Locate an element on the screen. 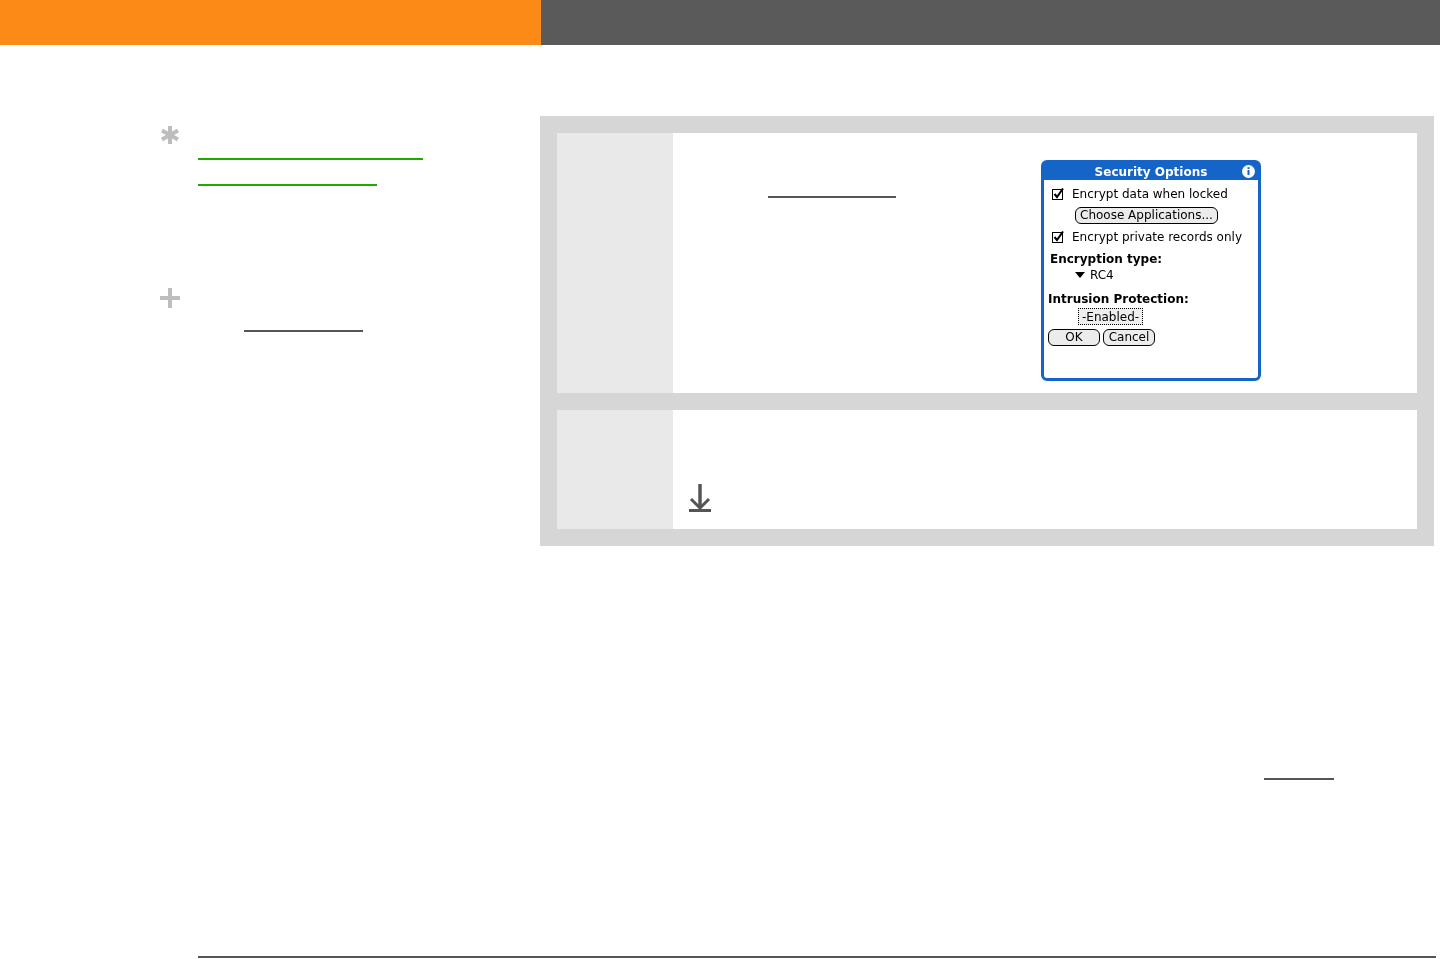  asterisk-icon is located at coordinates (170, 135).